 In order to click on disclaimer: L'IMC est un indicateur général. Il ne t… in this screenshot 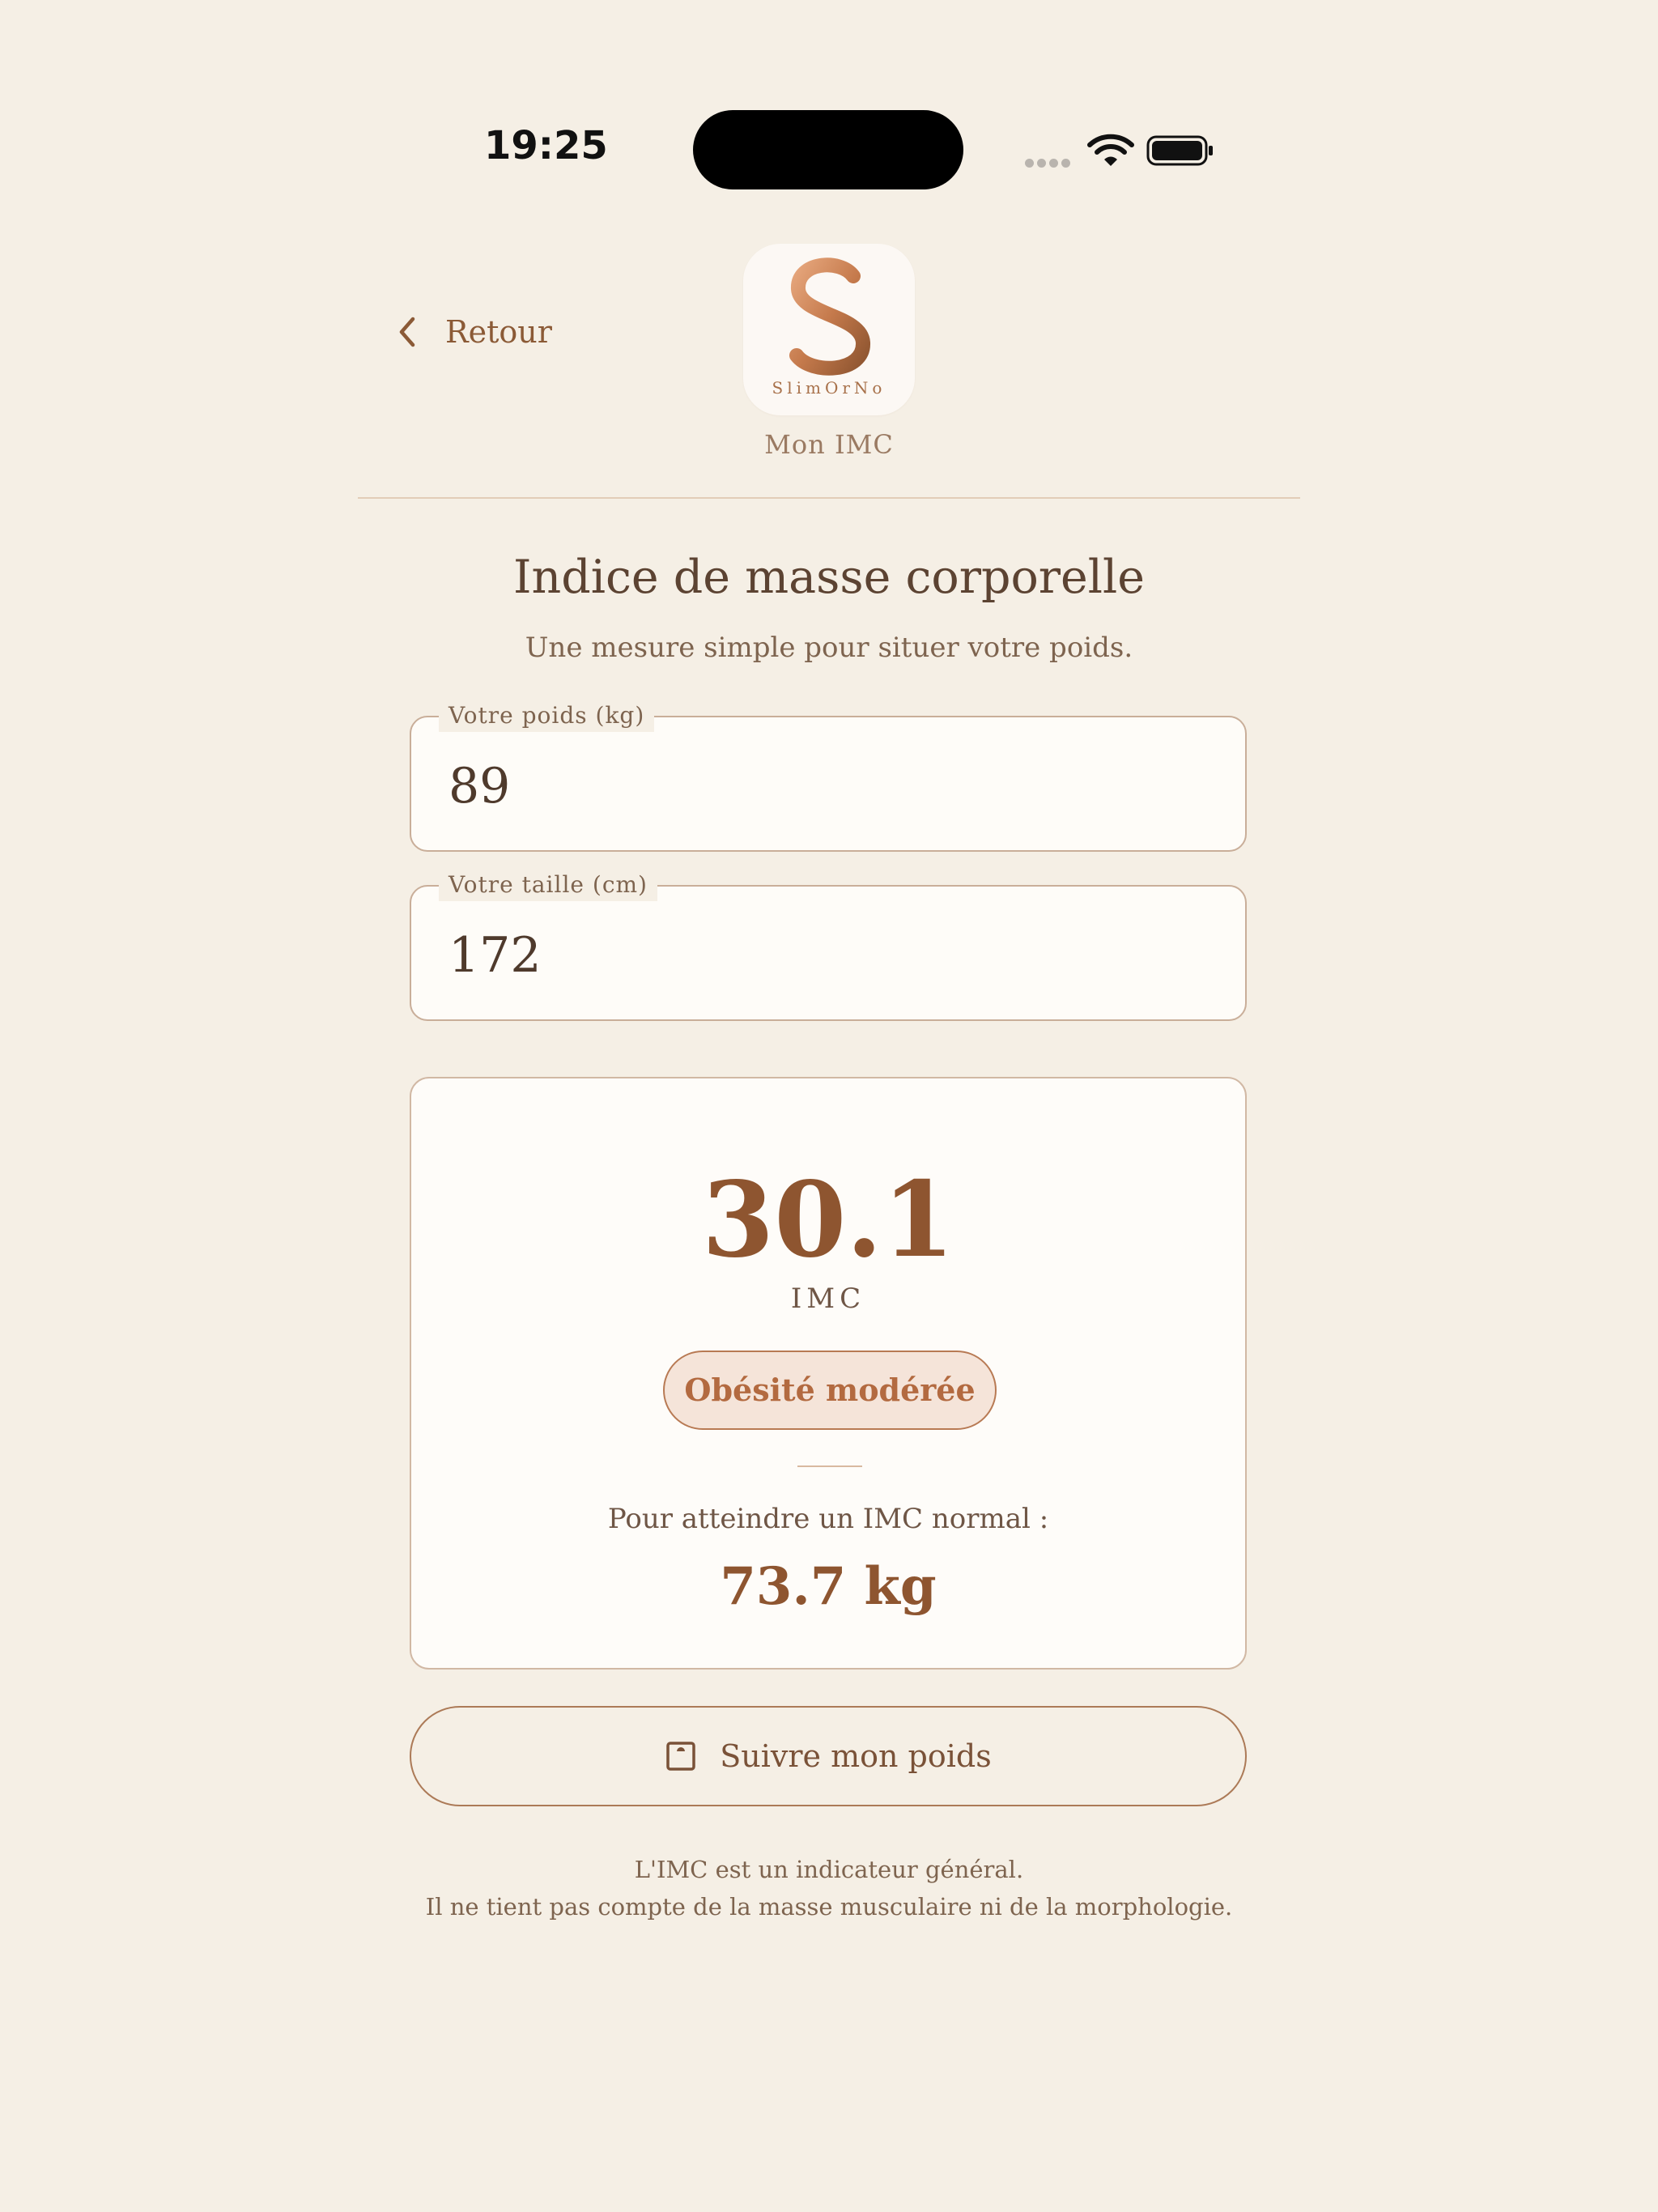, I will do `click(829, 1888)`.